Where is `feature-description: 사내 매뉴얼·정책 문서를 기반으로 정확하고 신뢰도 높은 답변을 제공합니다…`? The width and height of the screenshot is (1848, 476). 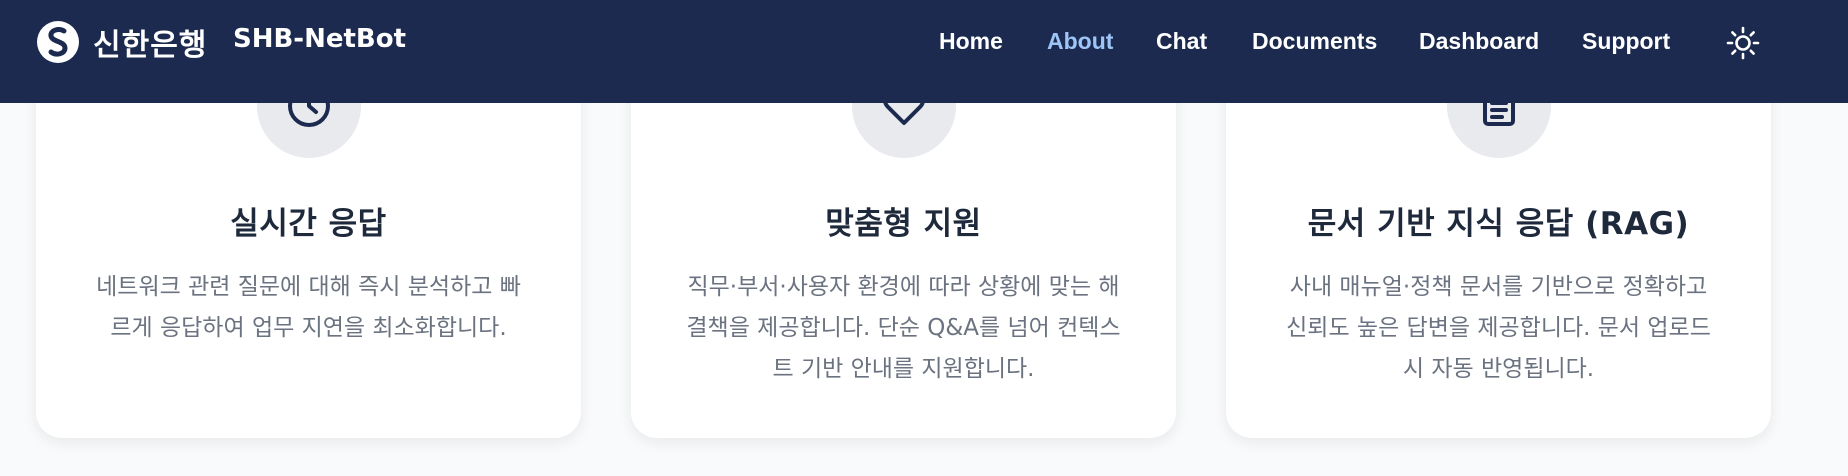
feature-description: 사내 매뉴얼·정책 문서를 기반으로 정확하고 신뢰도 높은 답변을 제공합니다… is located at coordinates (1498, 328).